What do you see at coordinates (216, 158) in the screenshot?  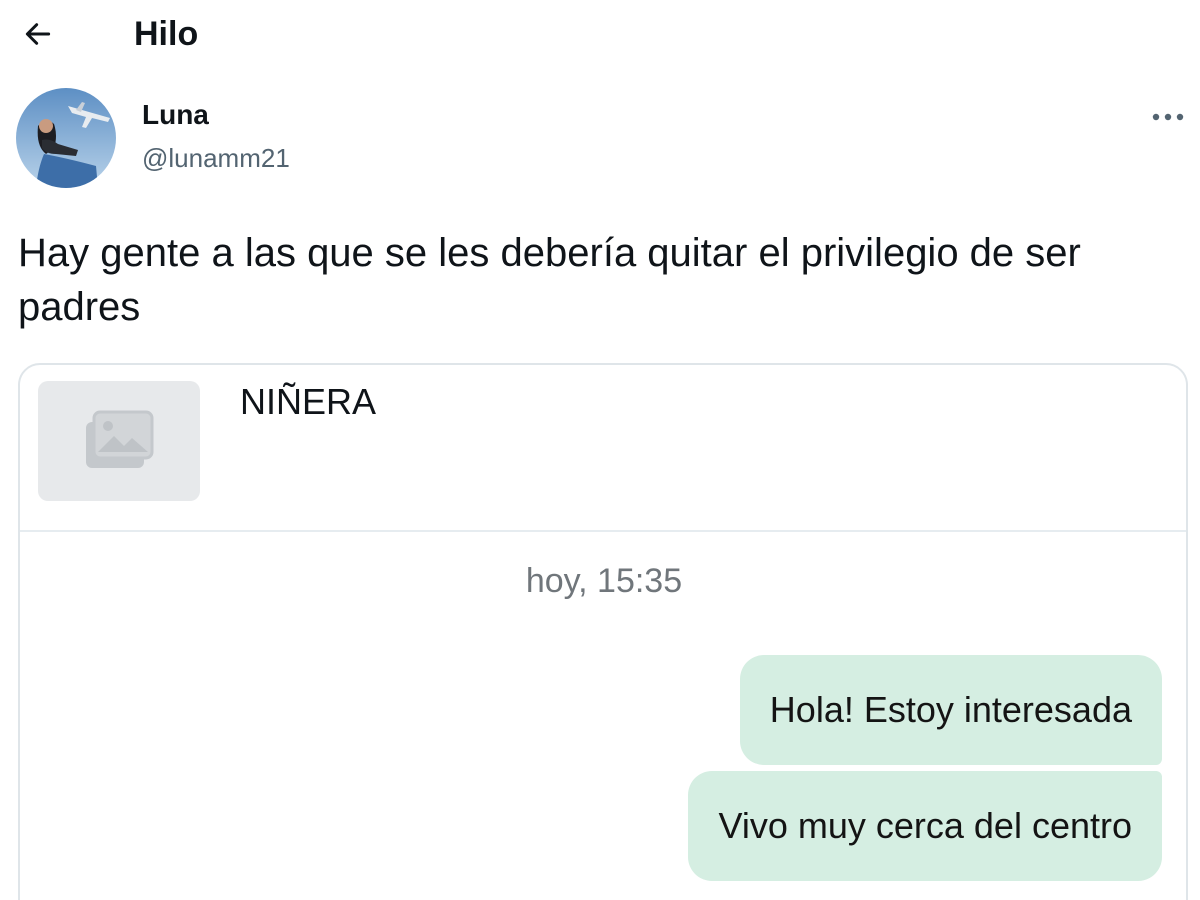 I see `author-handle: @lunamm21` at bounding box center [216, 158].